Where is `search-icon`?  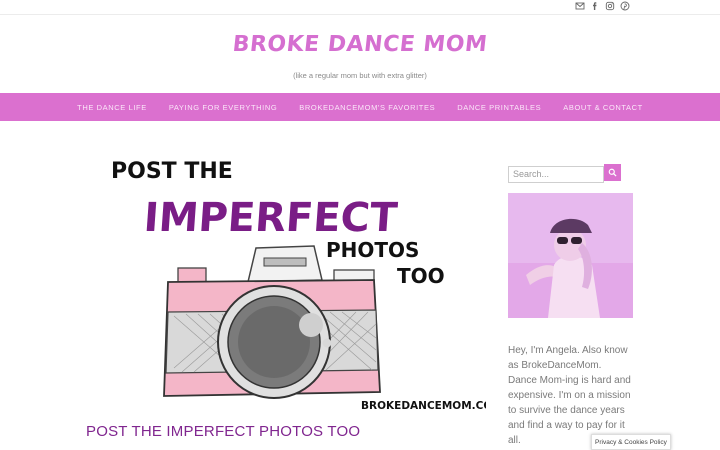
search-icon is located at coordinates (612, 172).